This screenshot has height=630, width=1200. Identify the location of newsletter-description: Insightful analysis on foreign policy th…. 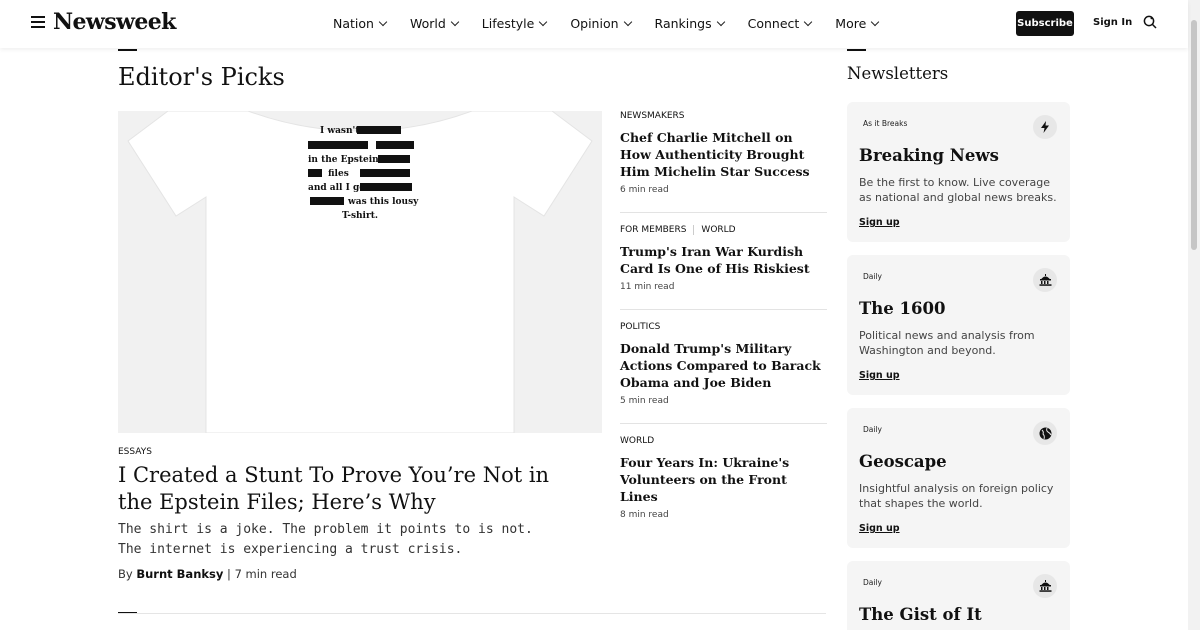
(956, 496).